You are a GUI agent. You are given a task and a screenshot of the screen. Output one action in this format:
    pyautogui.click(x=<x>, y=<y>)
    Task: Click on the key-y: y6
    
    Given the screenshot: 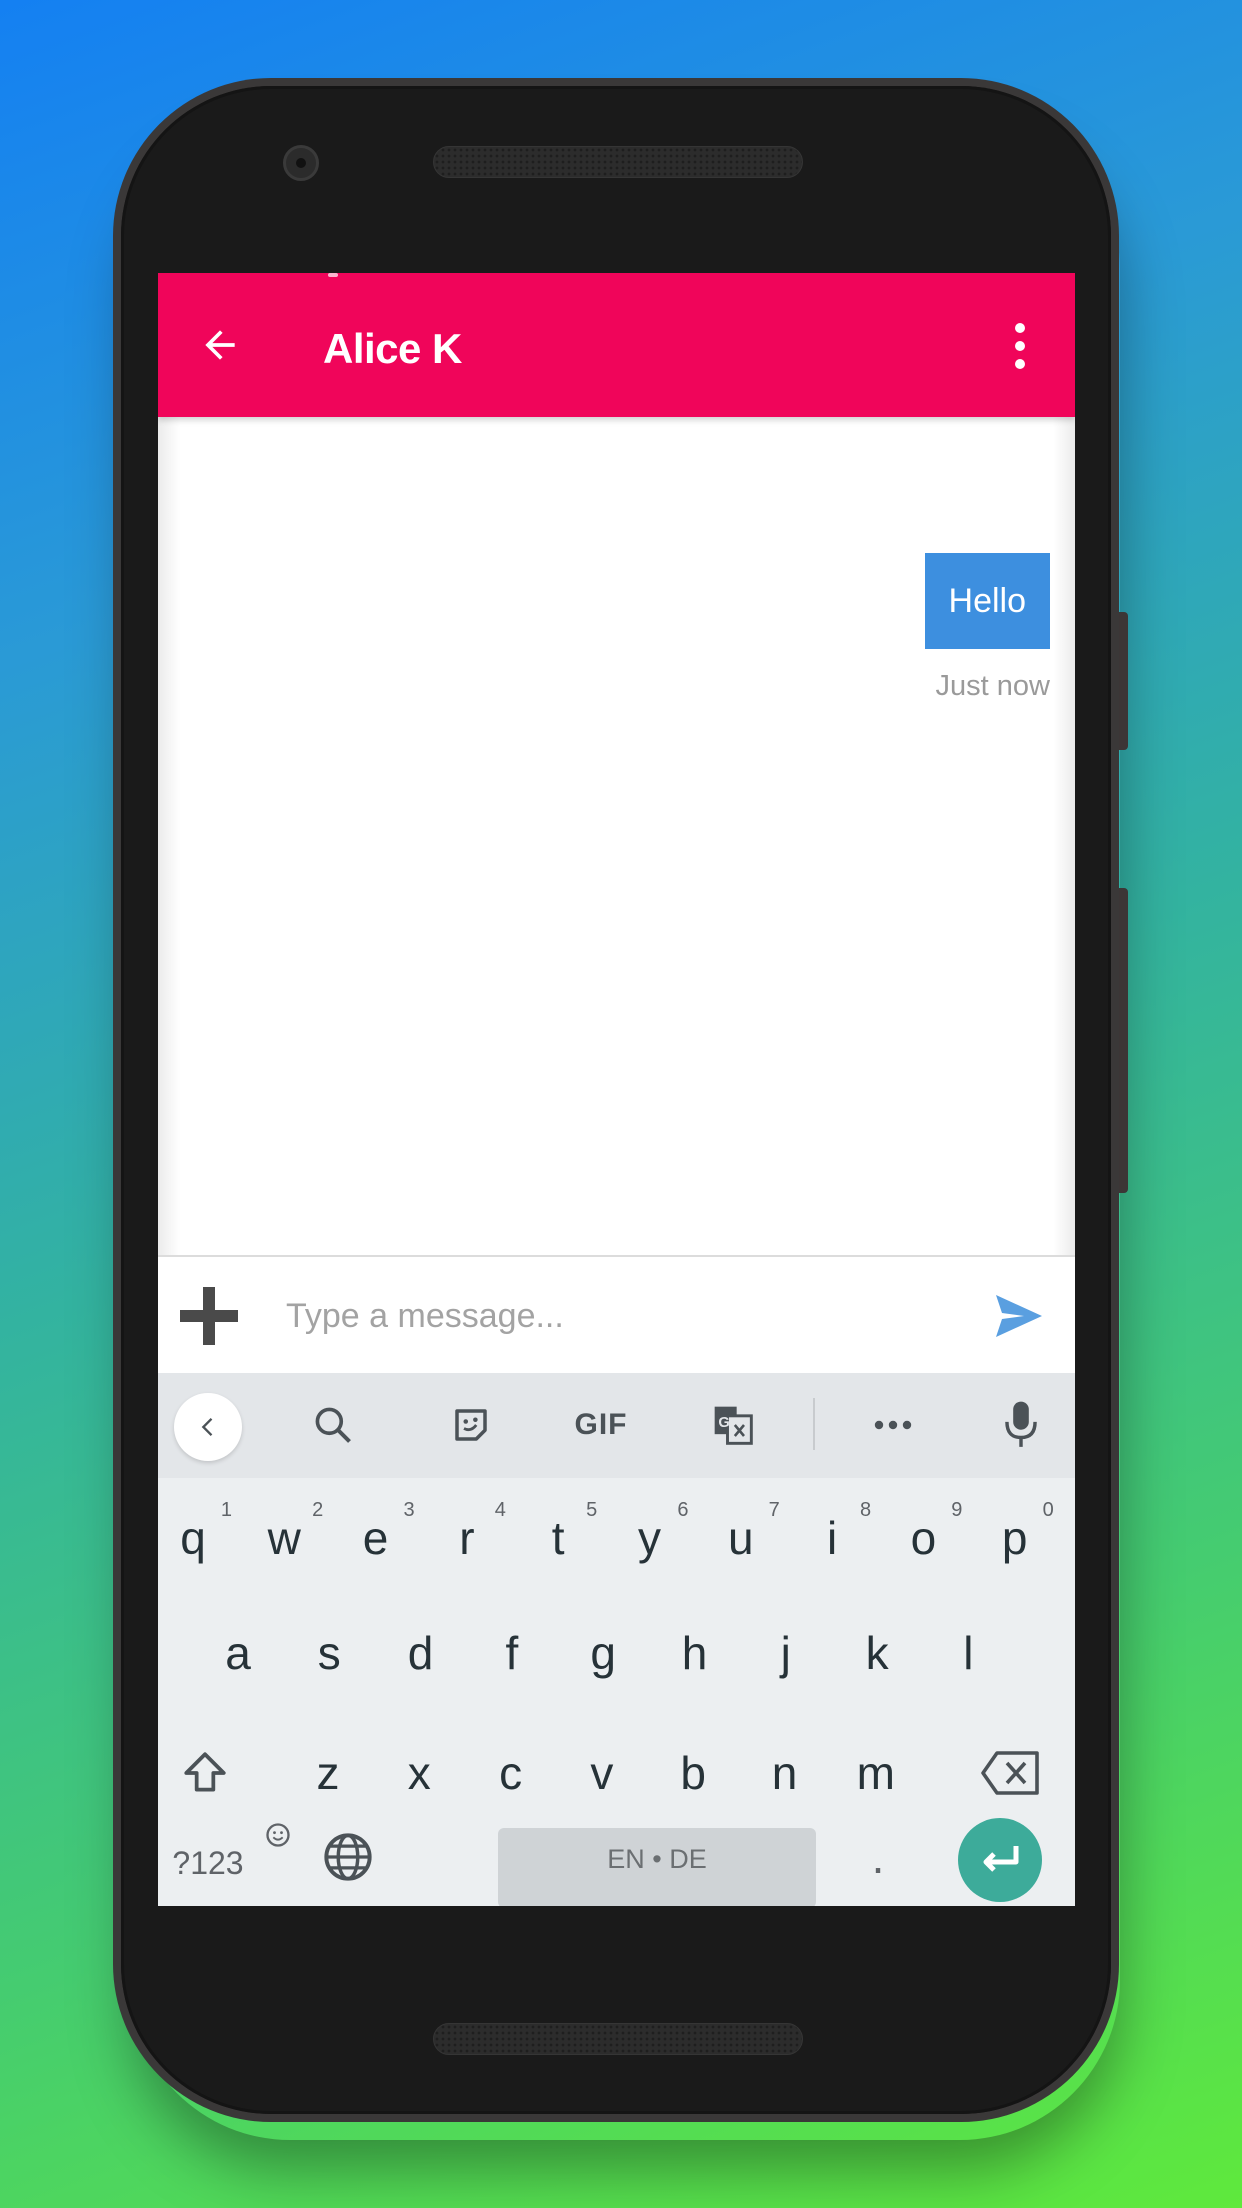 What is the action you would take?
    pyautogui.click(x=650, y=1538)
    